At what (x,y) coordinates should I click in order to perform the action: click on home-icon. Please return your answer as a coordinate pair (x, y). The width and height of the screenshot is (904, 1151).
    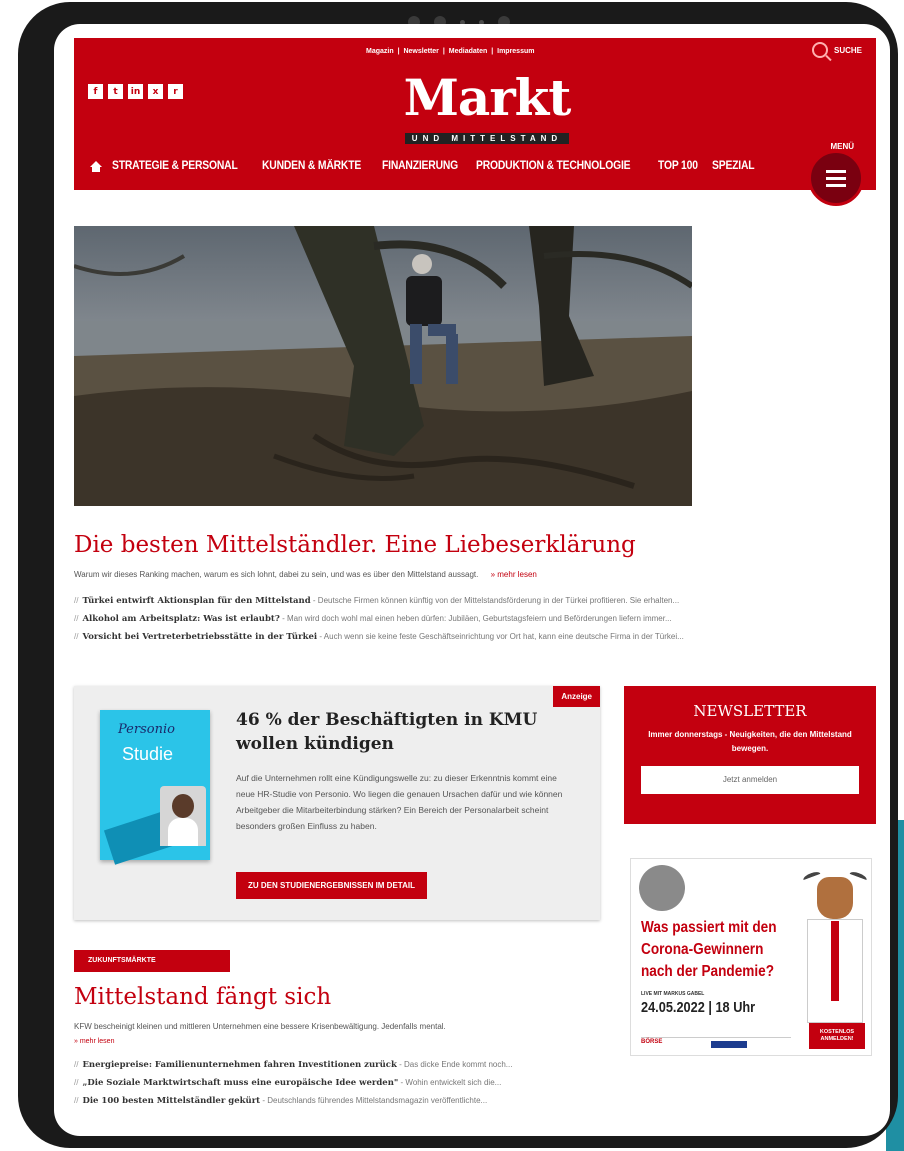
    Looking at the image, I should click on (96, 166).